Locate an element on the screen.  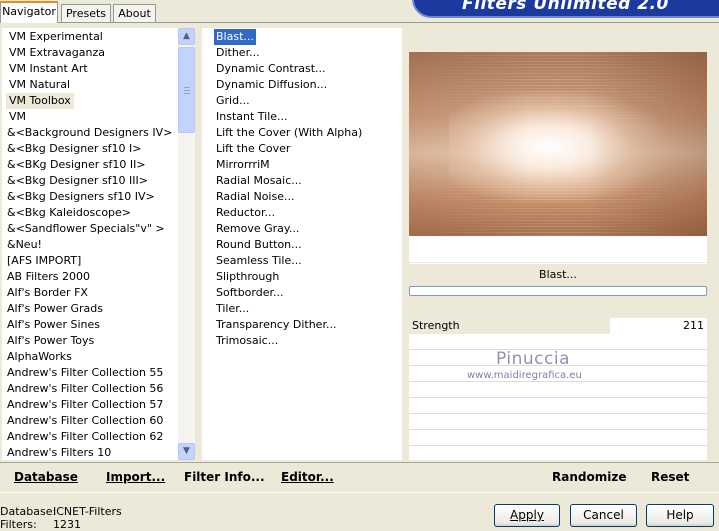
reset-button: Reset is located at coordinates (670, 478).